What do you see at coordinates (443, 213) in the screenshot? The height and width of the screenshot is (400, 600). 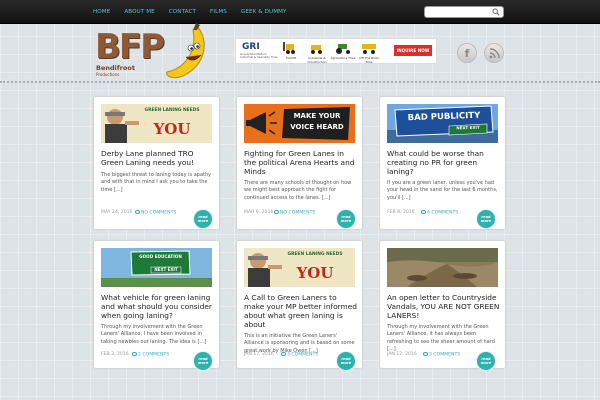 I see `comments-label: 4 COMMENTS` at bounding box center [443, 213].